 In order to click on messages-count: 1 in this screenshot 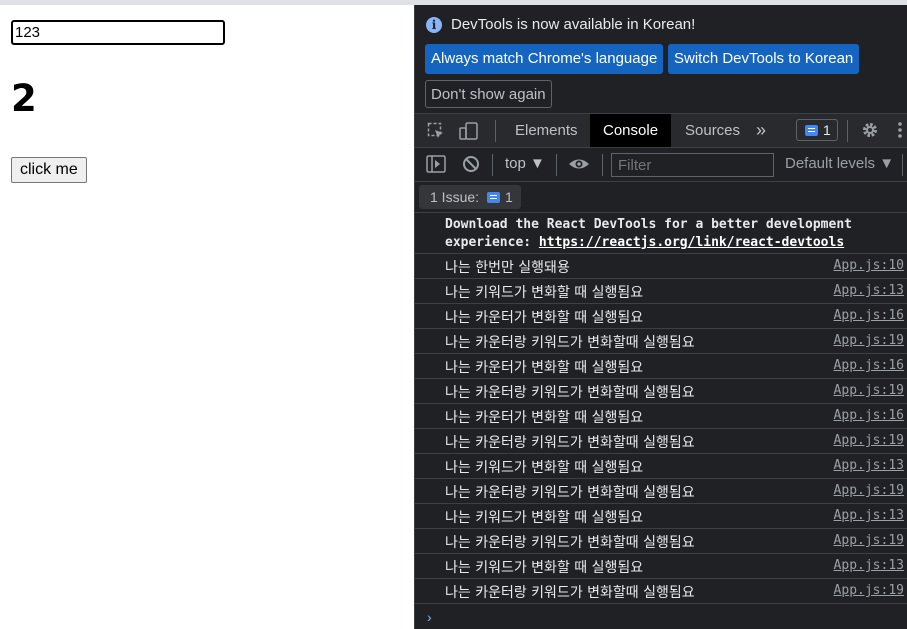, I will do `click(827, 130)`.